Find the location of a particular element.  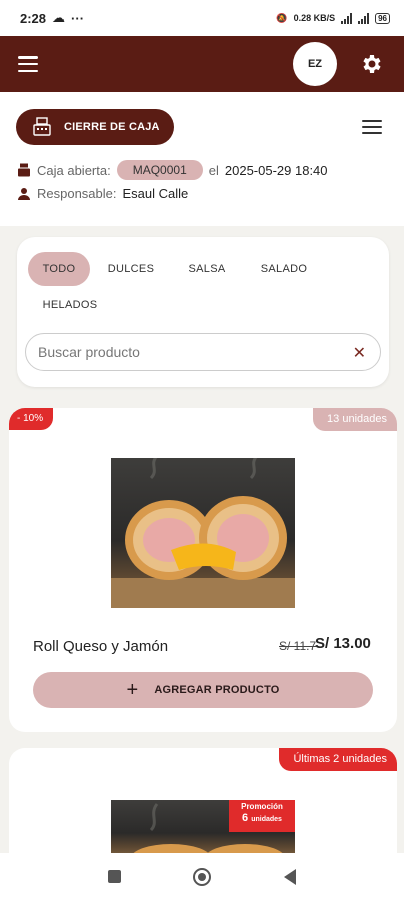

gear-icon is located at coordinates (371, 64).